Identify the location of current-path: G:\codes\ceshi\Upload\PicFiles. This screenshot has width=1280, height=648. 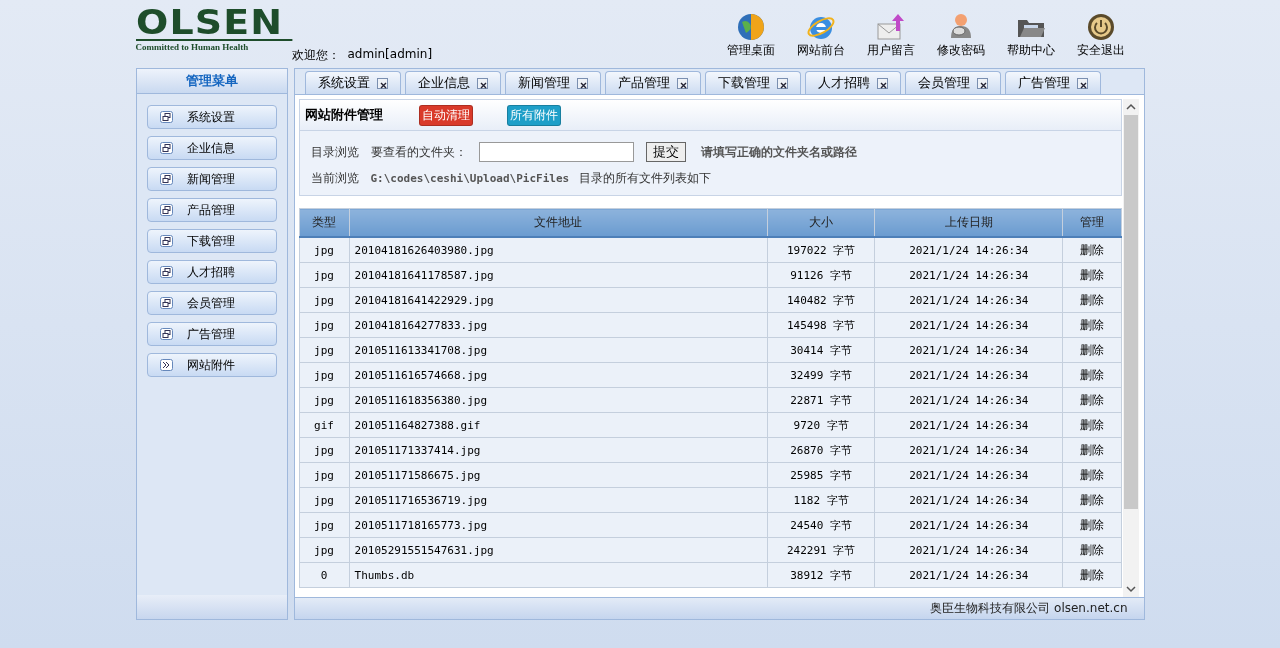
(470, 178).